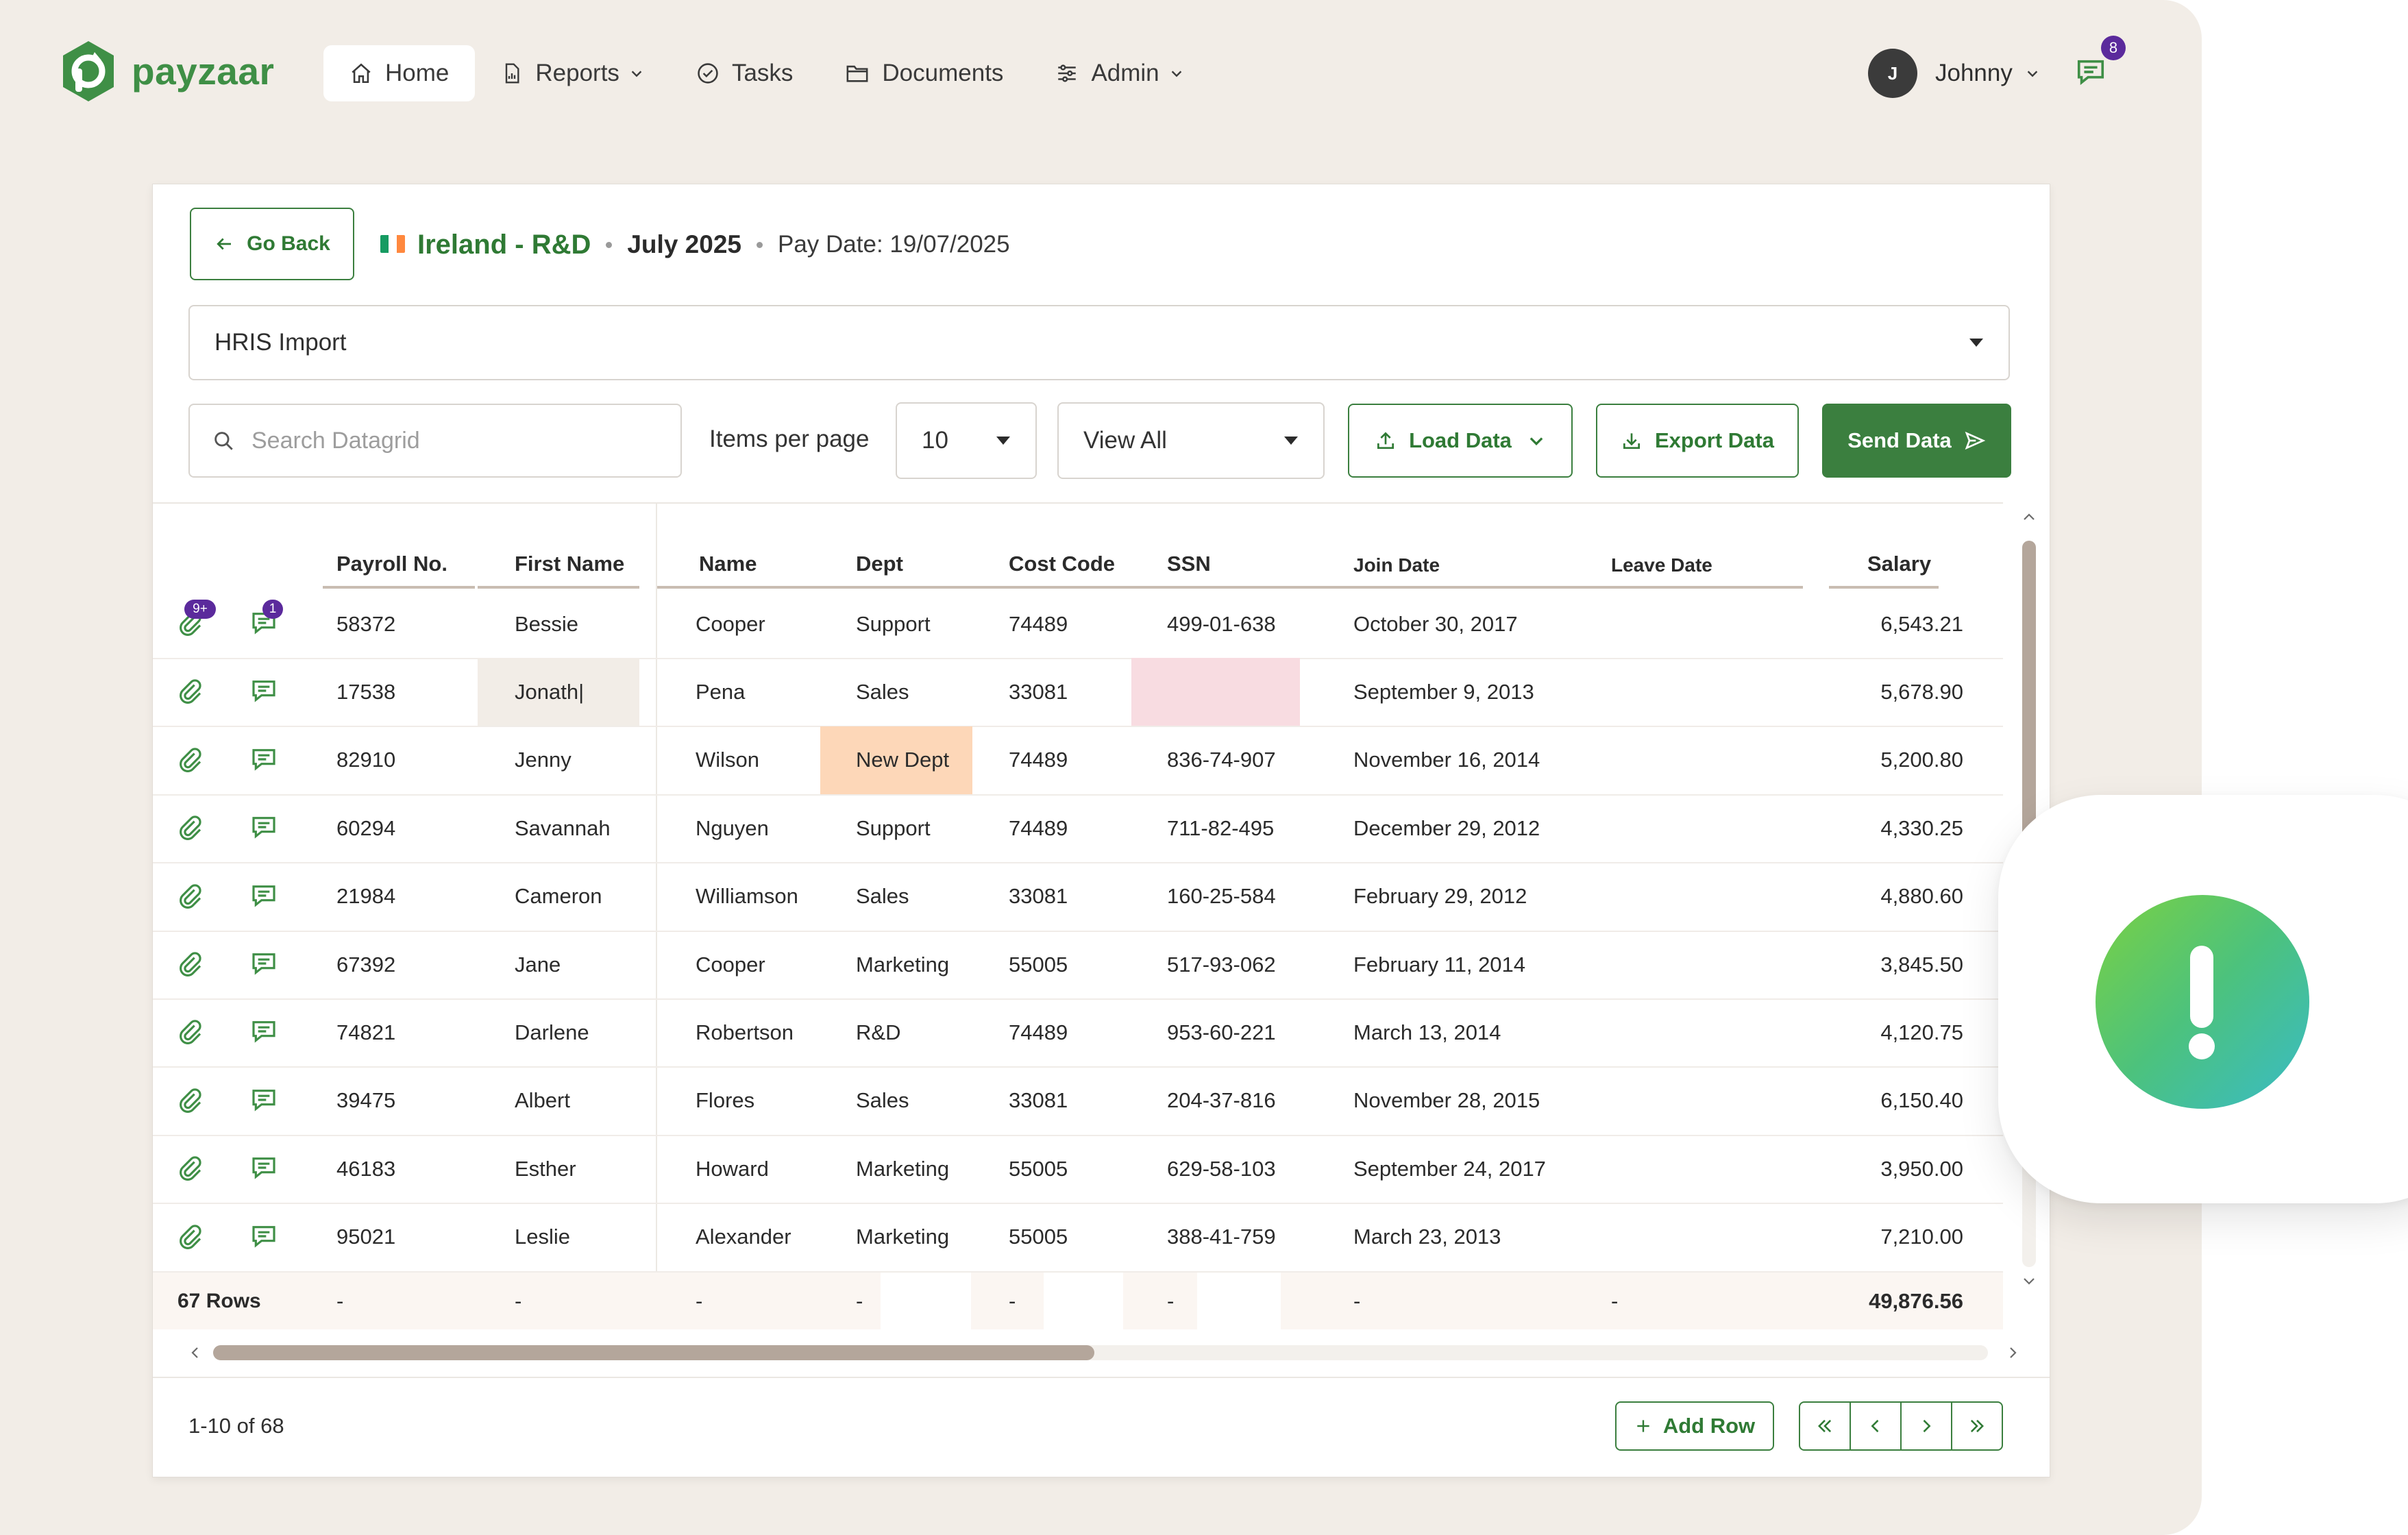 The image size is (2408, 1535). I want to click on column-header-join-date: Join Date, so click(1396, 565).